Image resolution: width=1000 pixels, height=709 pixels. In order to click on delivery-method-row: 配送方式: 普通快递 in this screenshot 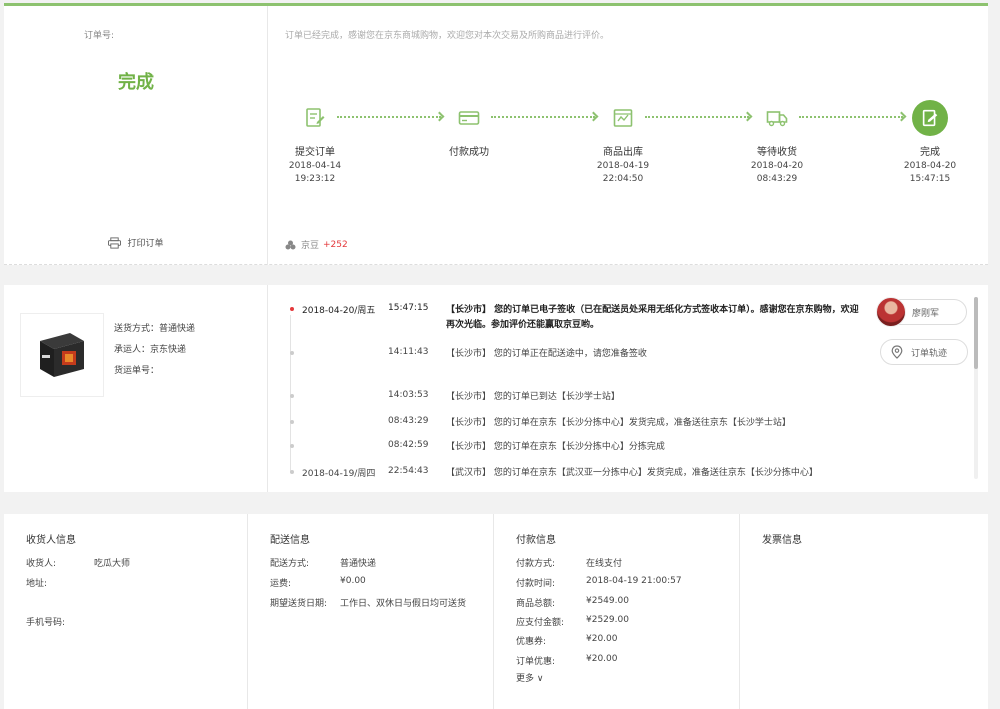, I will do `click(323, 562)`.